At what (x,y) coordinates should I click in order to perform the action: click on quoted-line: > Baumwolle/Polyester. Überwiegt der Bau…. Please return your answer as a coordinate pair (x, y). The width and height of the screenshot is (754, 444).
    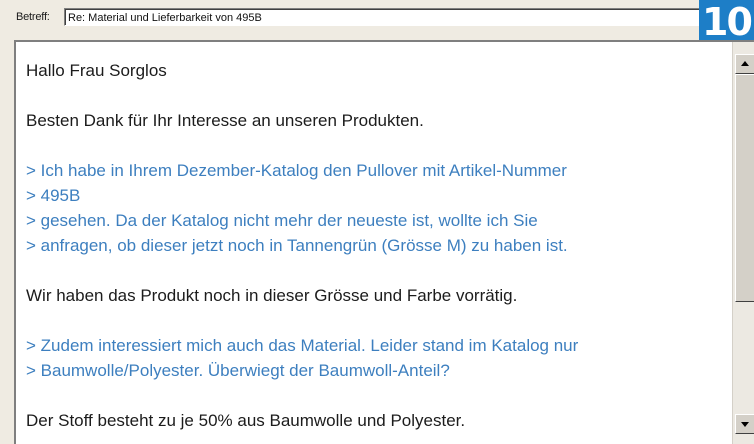
    Looking at the image, I should click on (238, 370).